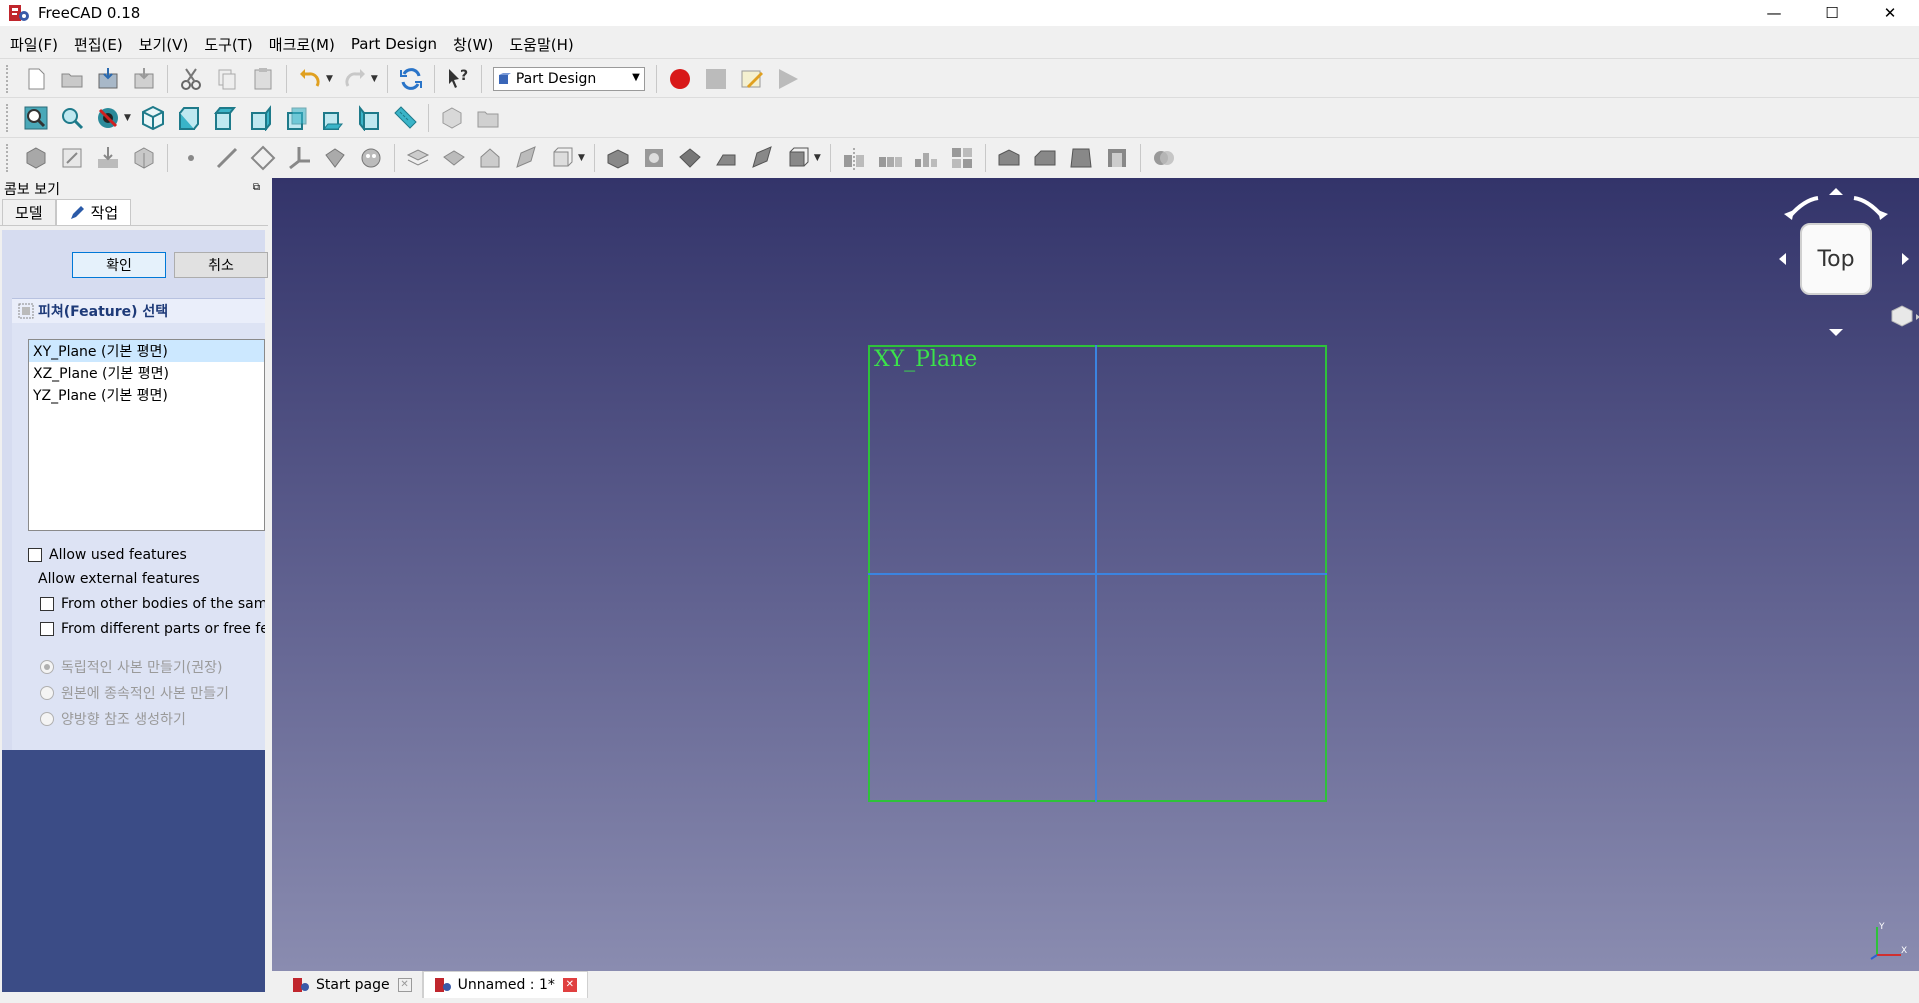  Describe the element at coordinates (227, 158) in the screenshot. I see `datum-line-icon` at that location.